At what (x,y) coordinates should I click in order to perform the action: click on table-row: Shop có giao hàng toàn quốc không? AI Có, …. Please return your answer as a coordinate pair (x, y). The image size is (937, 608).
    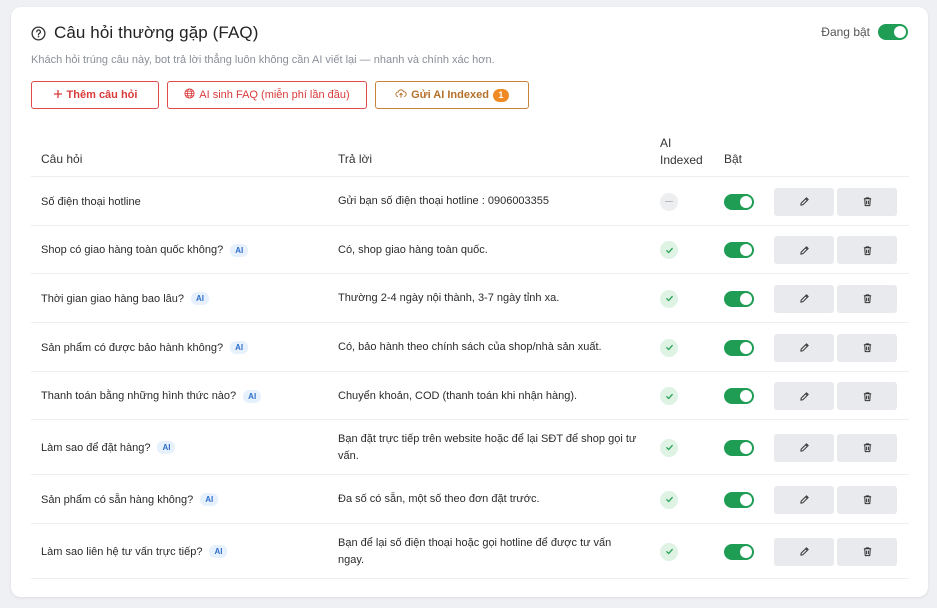
    Looking at the image, I should click on (470, 250).